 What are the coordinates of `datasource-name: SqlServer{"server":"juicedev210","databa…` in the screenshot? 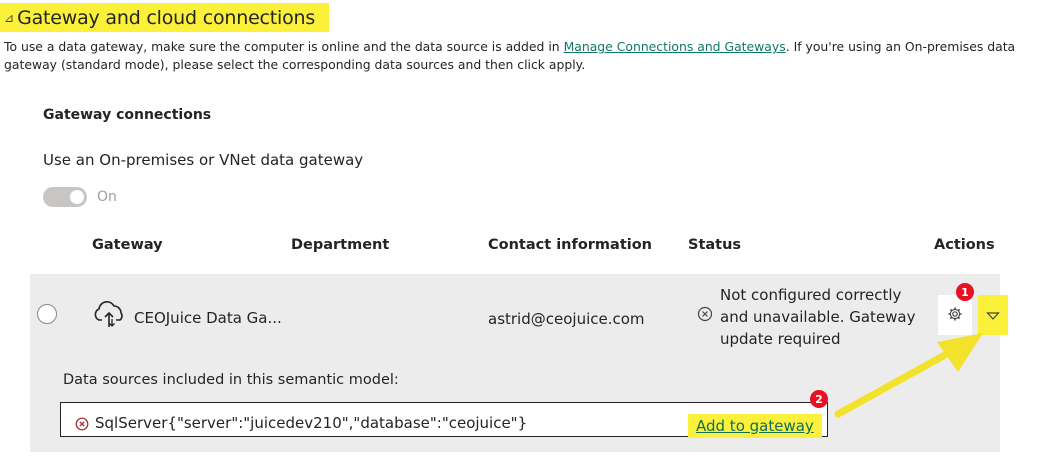 It's located at (311, 423).